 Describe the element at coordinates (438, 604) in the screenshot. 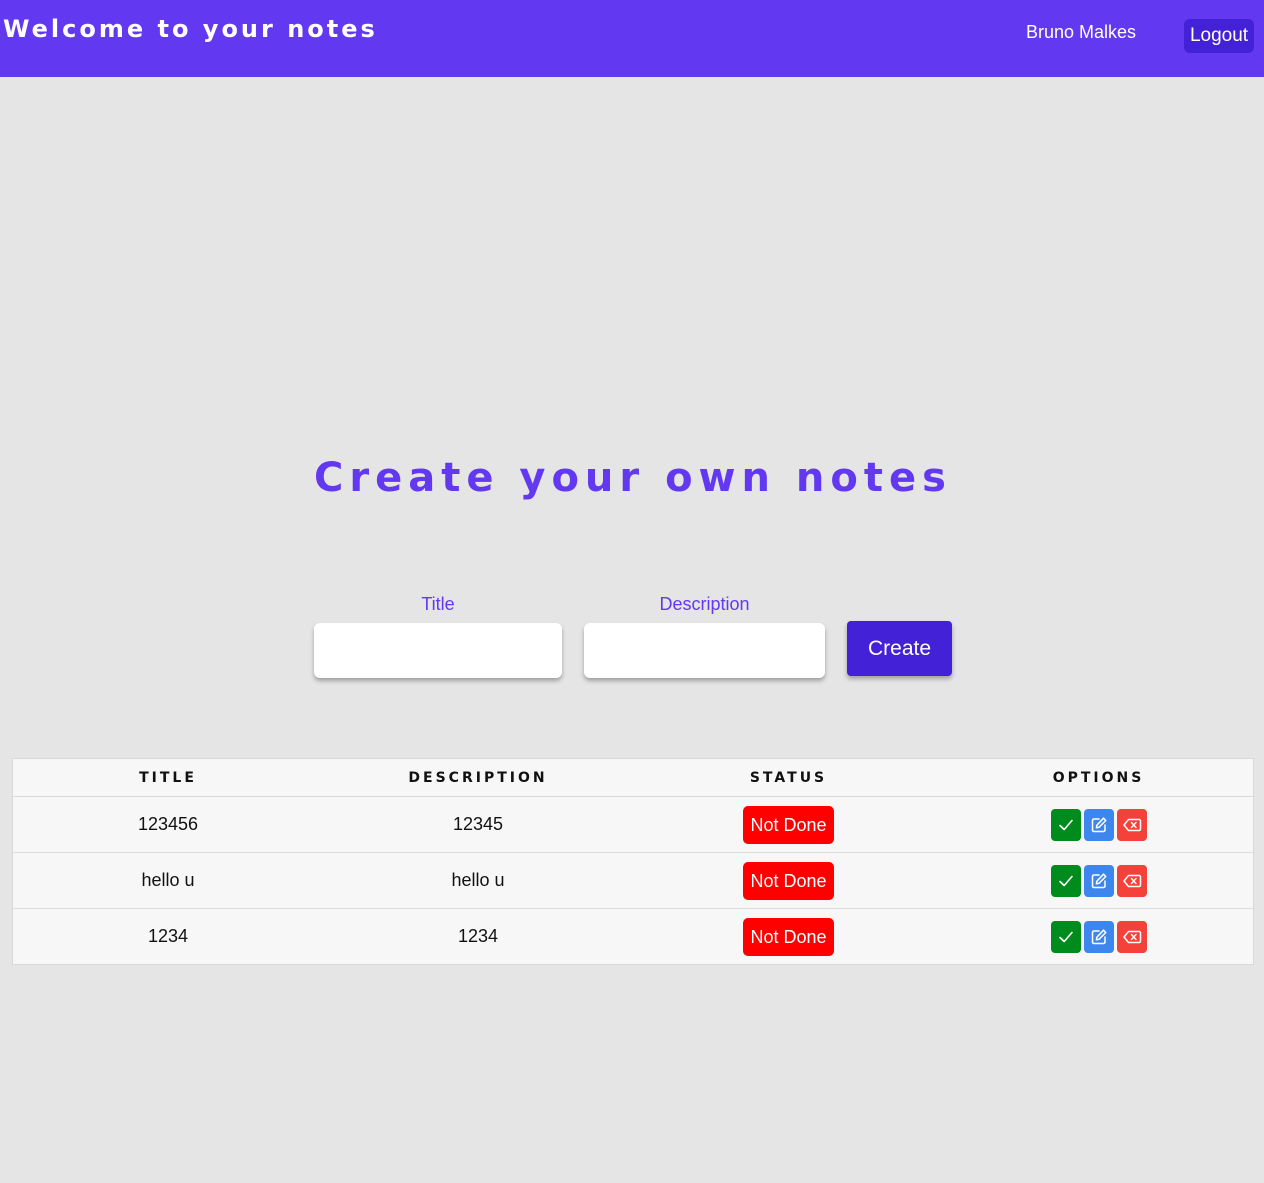

I see `title-label: Title` at that location.